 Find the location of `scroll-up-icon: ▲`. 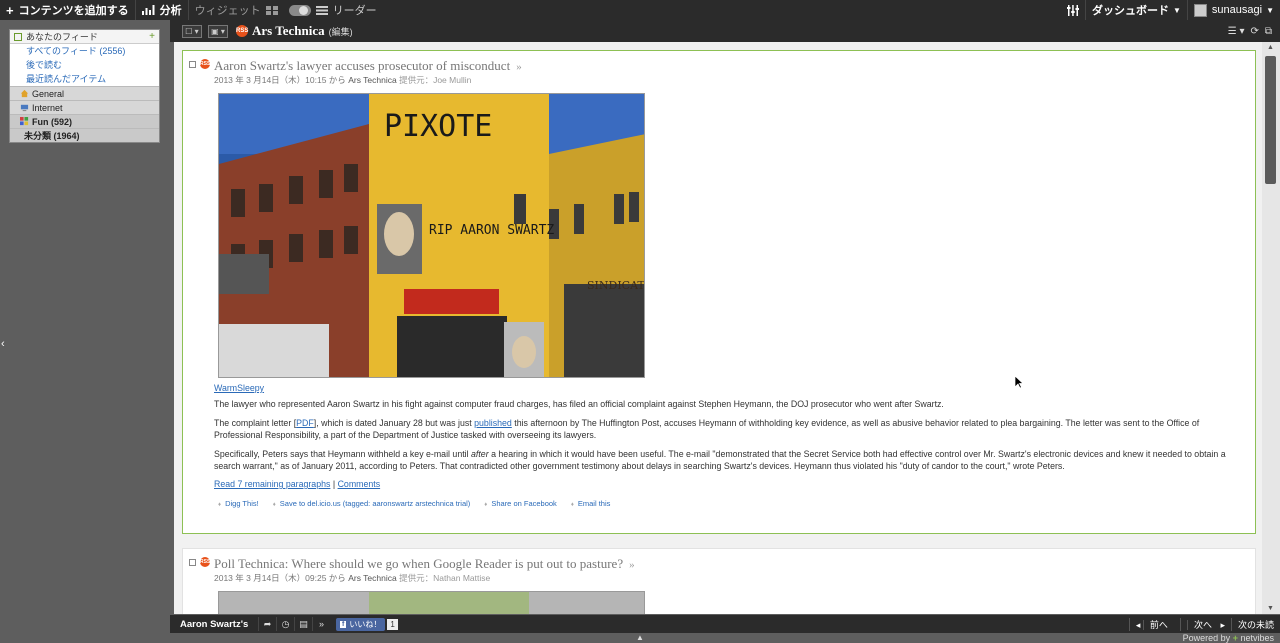

scroll-up-icon: ▲ is located at coordinates (1270, 47).